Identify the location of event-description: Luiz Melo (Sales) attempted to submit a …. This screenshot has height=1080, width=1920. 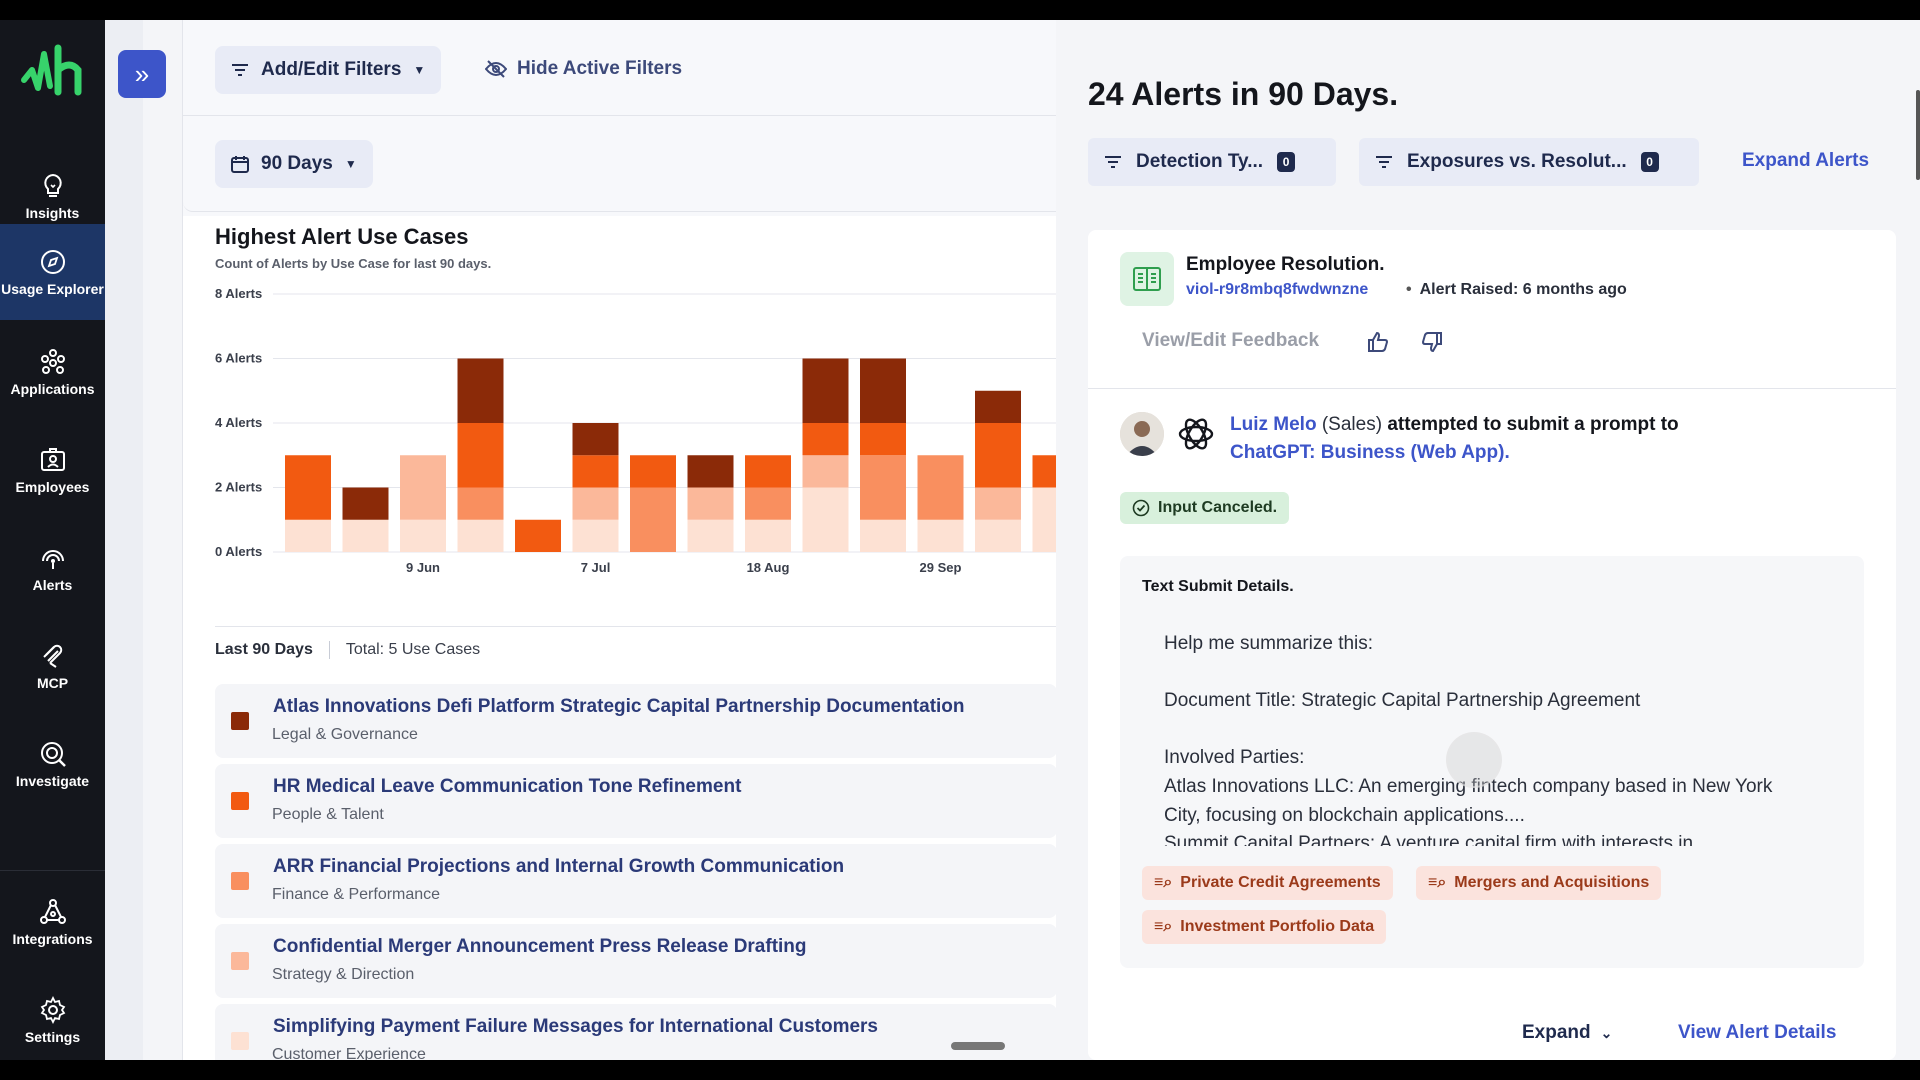
(1454, 425).